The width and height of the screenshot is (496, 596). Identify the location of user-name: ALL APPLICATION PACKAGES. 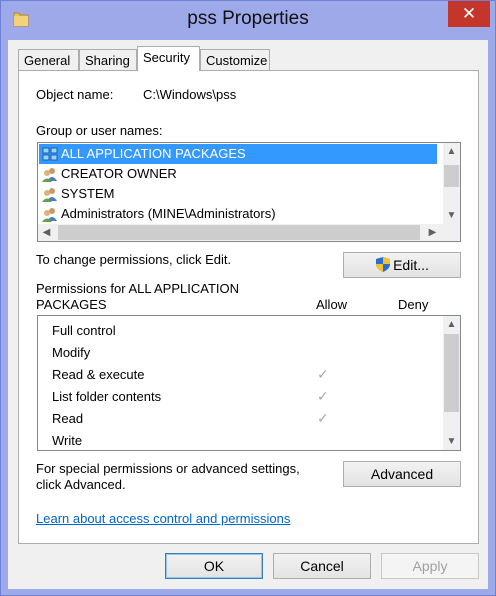
(153, 153).